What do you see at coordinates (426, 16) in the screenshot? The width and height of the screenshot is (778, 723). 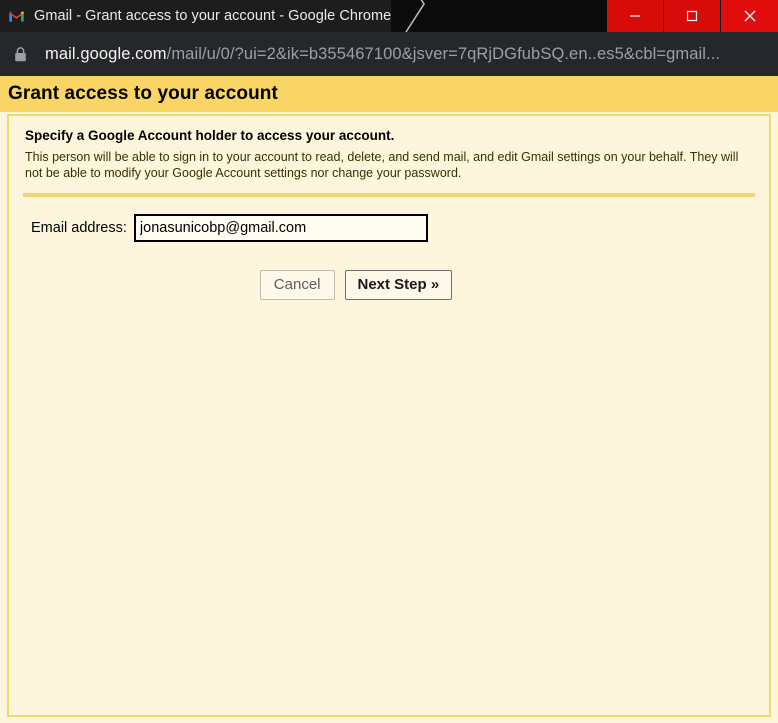 I see `tab-edge-chevron-icon` at bounding box center [426, 16].